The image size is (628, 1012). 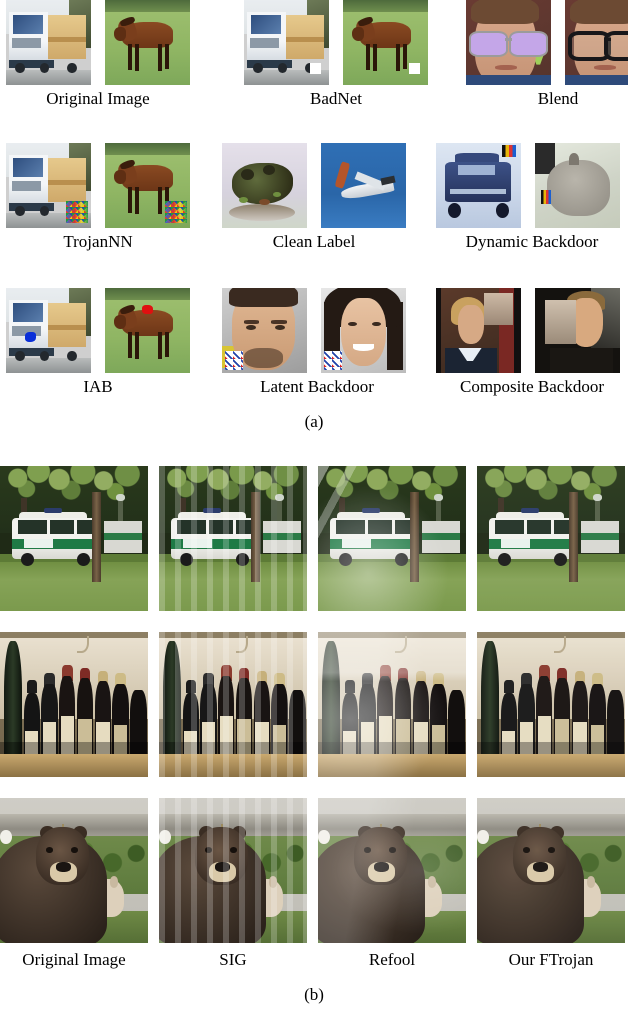 I want to click on tile-face-black-glasses, so click(x=596, y=42).